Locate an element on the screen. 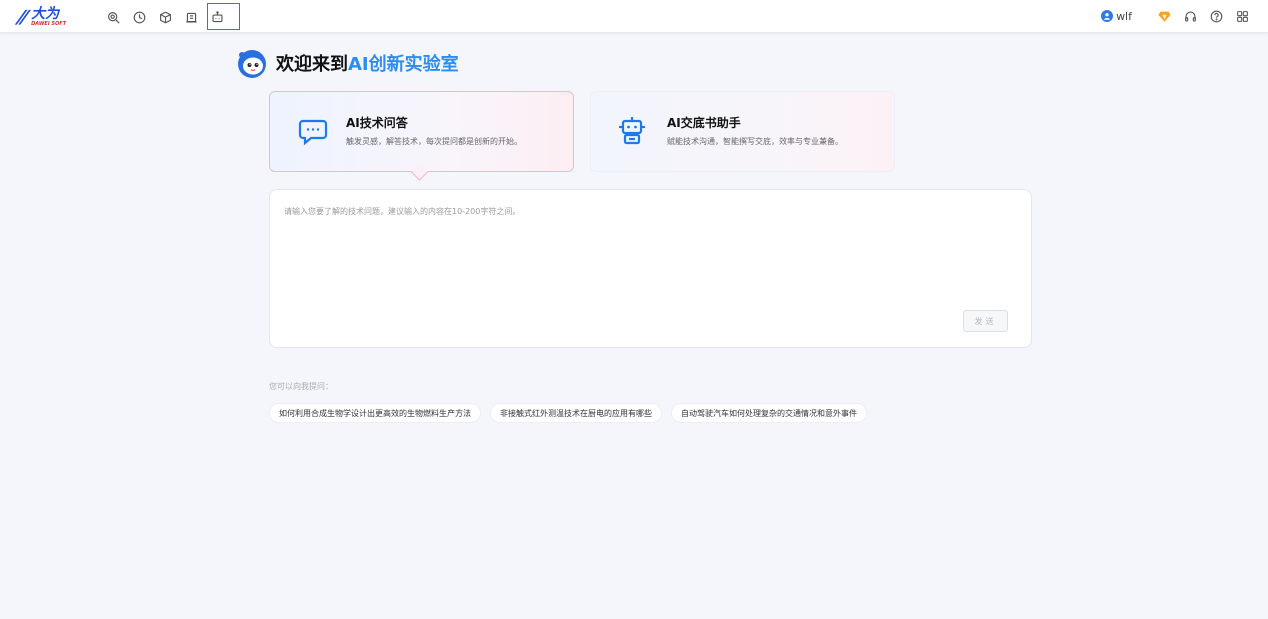 The image size is (1268, 619). chat-bubble-icon is located at coordinates (313, 132).